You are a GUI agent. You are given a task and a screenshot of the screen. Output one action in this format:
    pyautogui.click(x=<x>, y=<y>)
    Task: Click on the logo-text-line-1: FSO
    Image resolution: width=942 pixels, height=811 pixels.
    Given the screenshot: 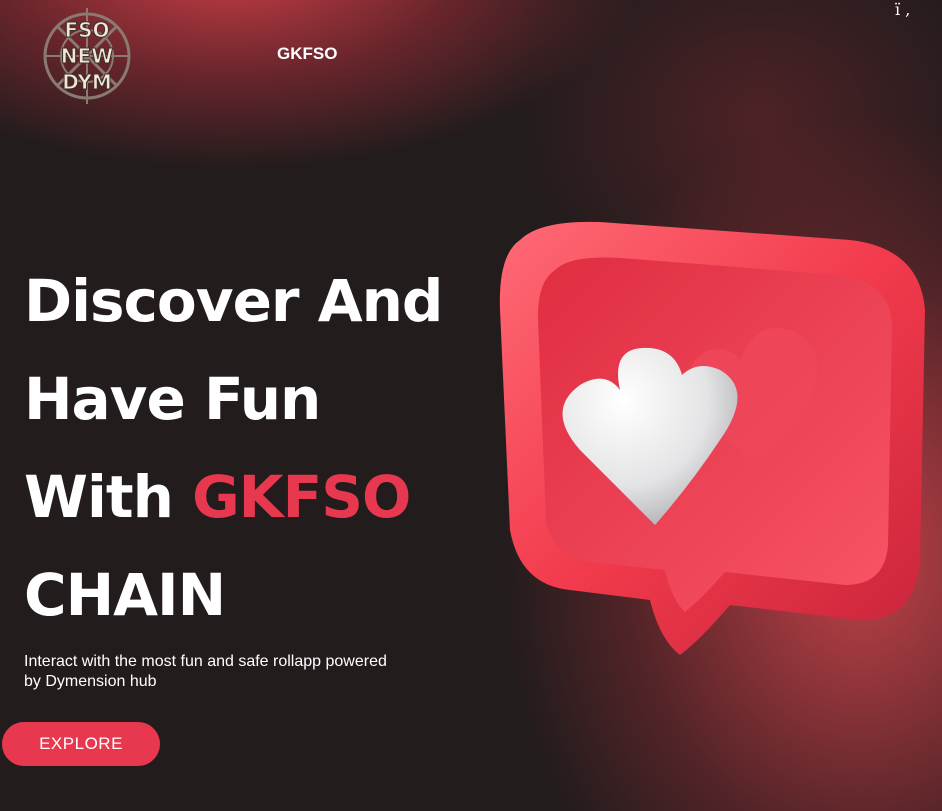 What is the action you would take?
    pyautogui.click(x=86, y=30)
    